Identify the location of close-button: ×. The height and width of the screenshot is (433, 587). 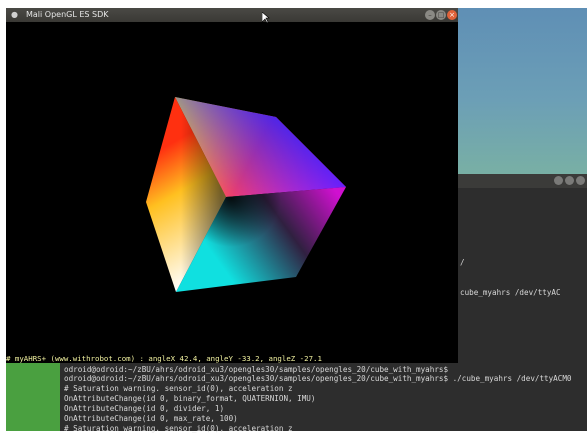
(452, 15).